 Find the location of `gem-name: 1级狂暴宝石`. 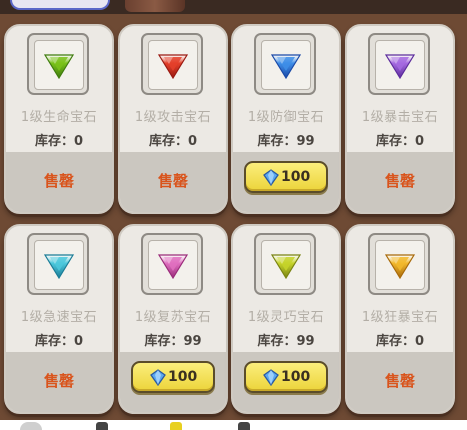

gem-name: 1级狂暴宝石 is located at coordinates (400, 317).